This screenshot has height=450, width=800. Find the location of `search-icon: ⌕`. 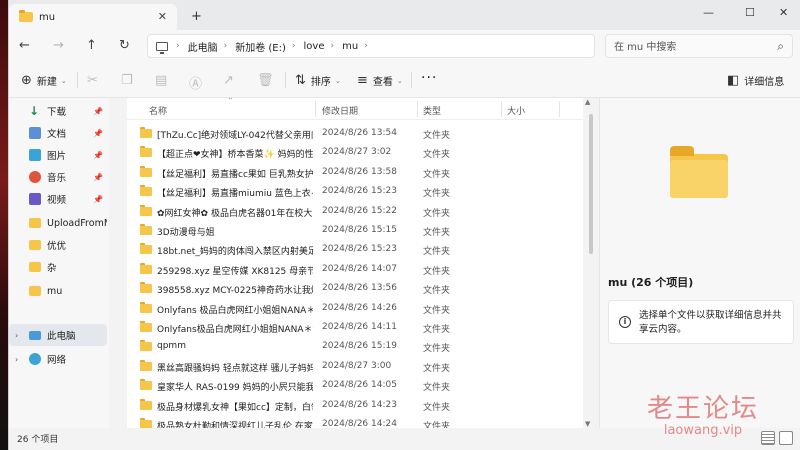

search-icon: ⌕ is located at coordinates (780, 46).